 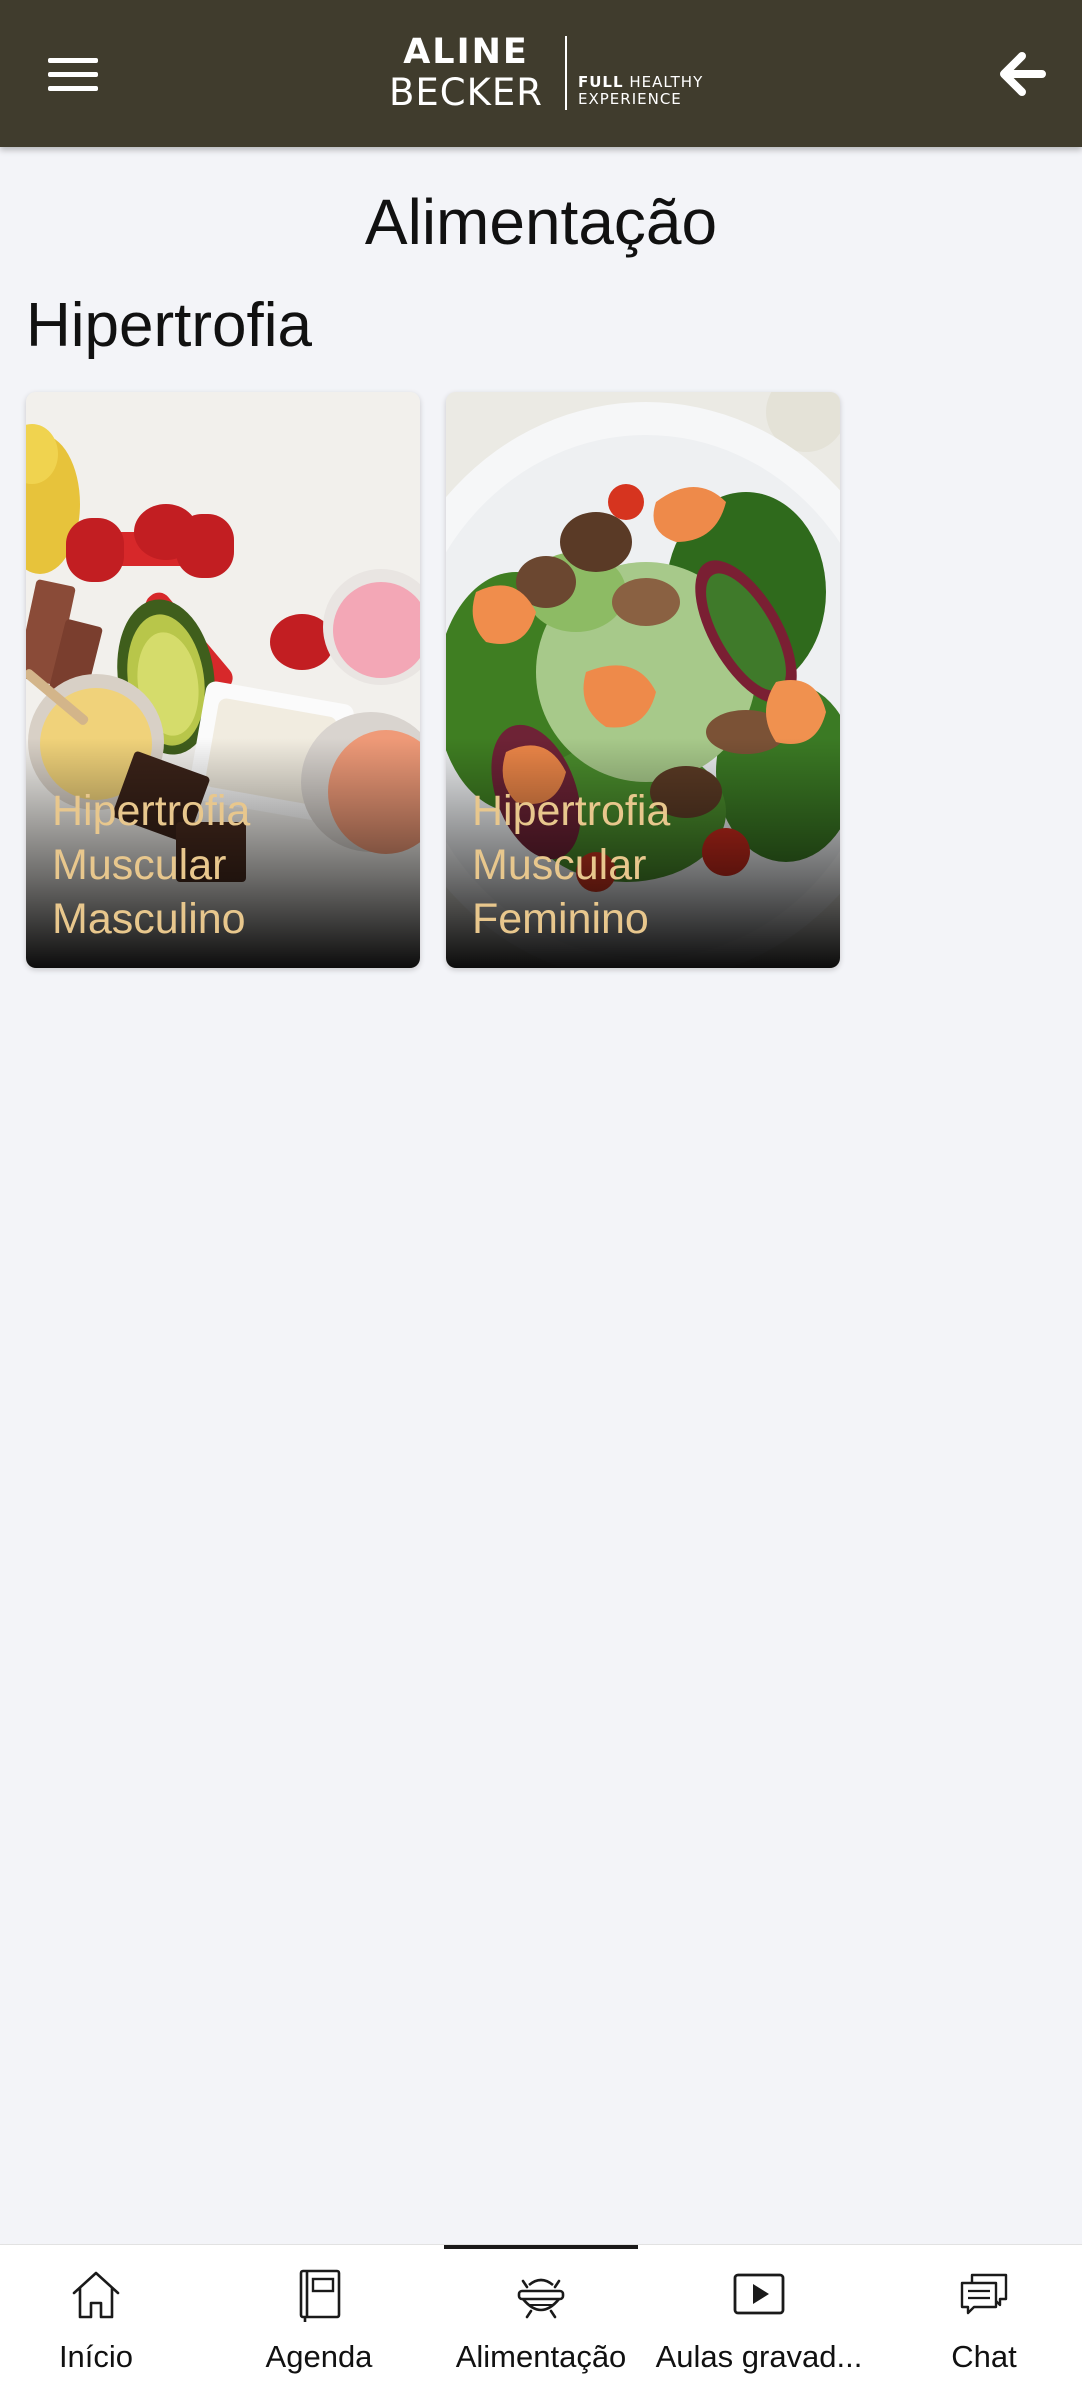 What do you see at coordinates (663, 82) in the screenshot?
I see `logo-tagline-healthy: HEALTHY` at bounding box center [663, 82].